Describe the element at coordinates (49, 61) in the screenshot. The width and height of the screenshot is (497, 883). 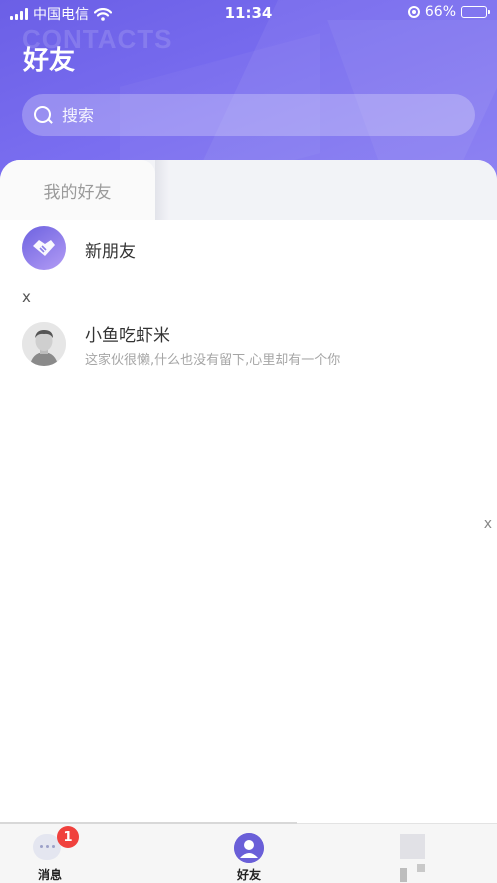
I see `page-title: 好友` at that location.